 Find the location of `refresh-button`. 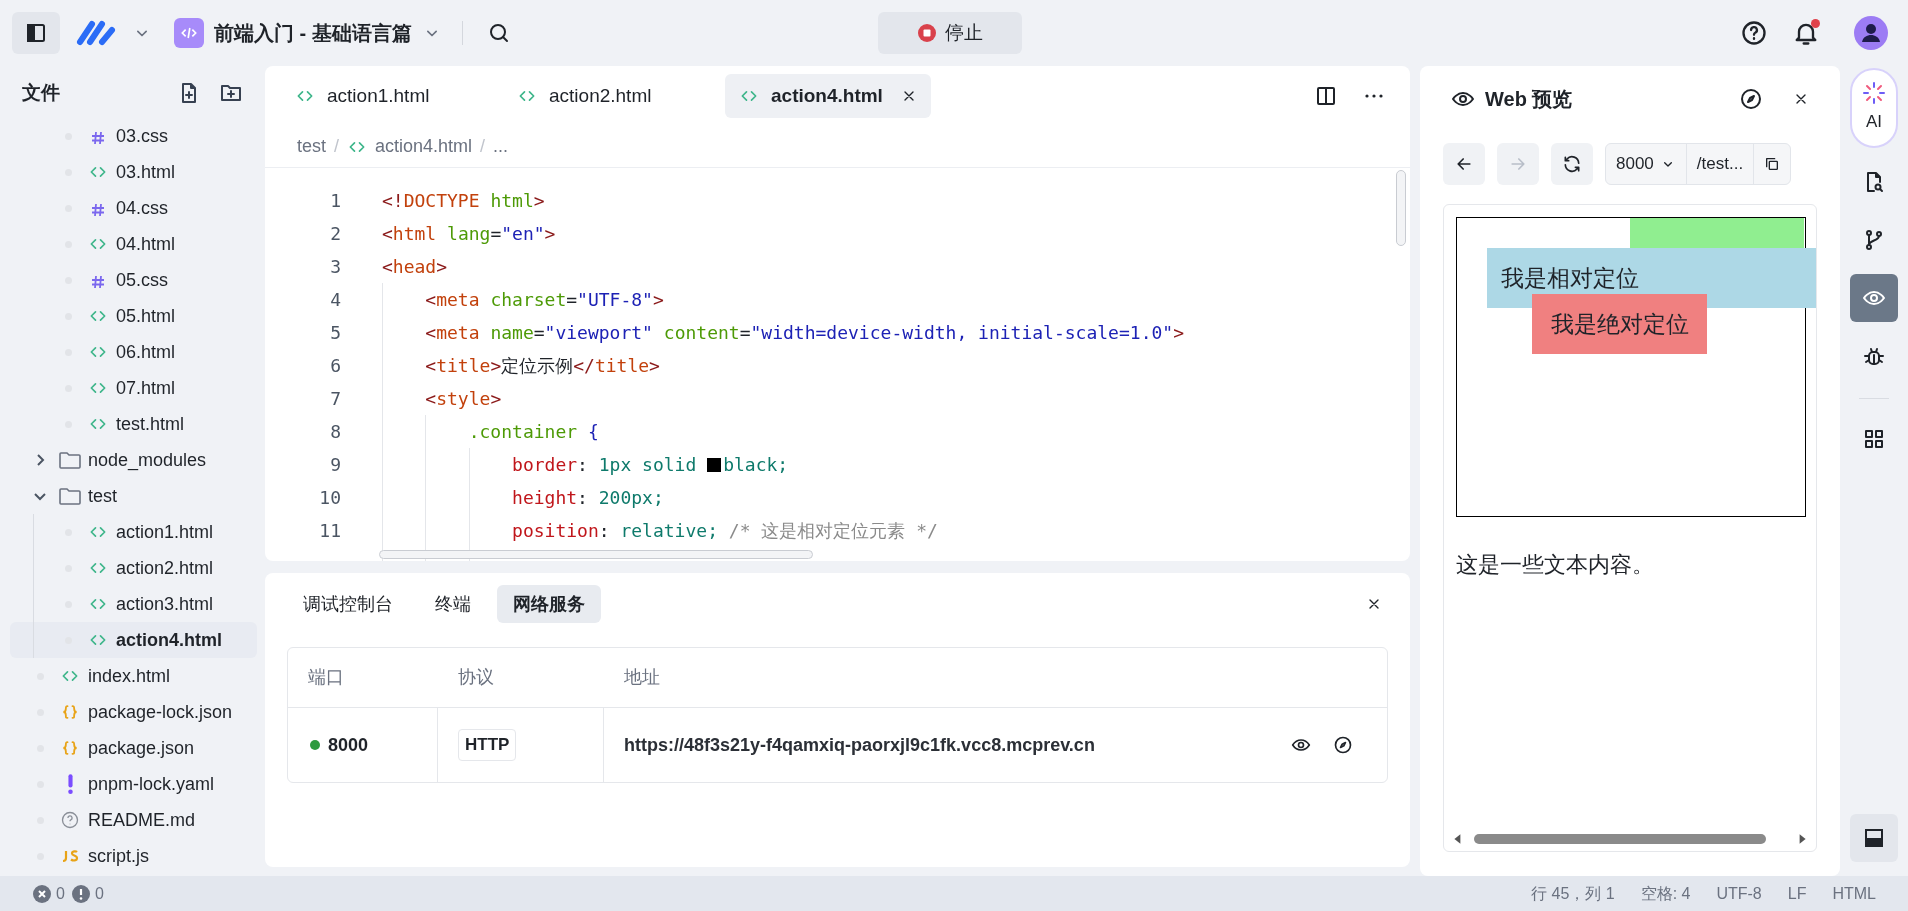

refresh-button is located at coordinates (1572, 164).